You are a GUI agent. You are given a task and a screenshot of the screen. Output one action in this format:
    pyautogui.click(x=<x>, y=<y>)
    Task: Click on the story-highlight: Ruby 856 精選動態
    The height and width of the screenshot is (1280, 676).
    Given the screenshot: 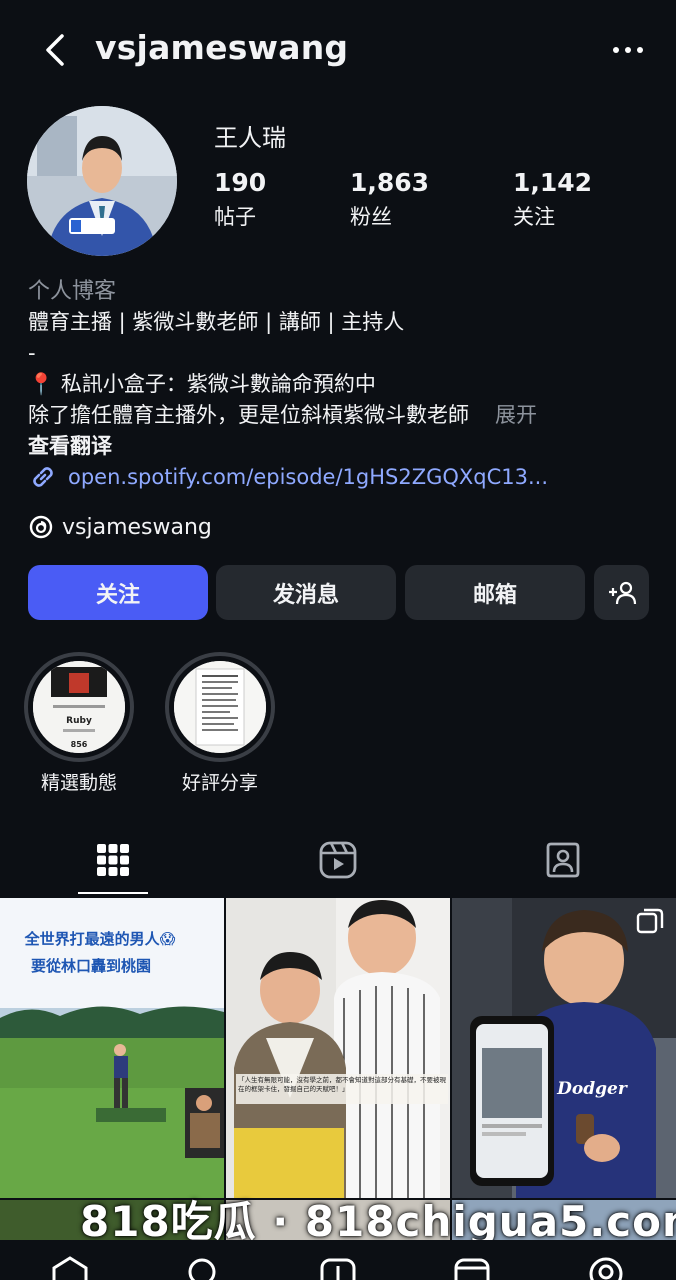 What is the action you would take?
    pyautogui.click(x=79, y=723)
    